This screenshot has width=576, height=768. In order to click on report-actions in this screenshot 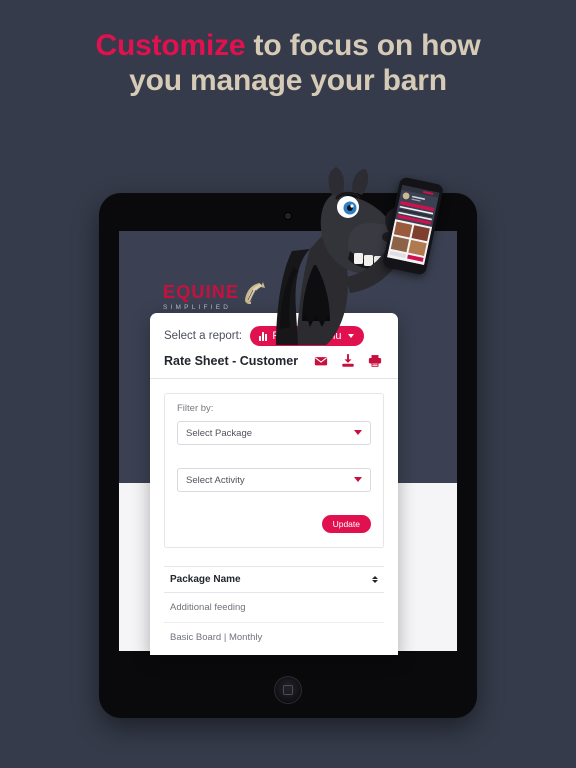, I will do `click(348, 361)`.